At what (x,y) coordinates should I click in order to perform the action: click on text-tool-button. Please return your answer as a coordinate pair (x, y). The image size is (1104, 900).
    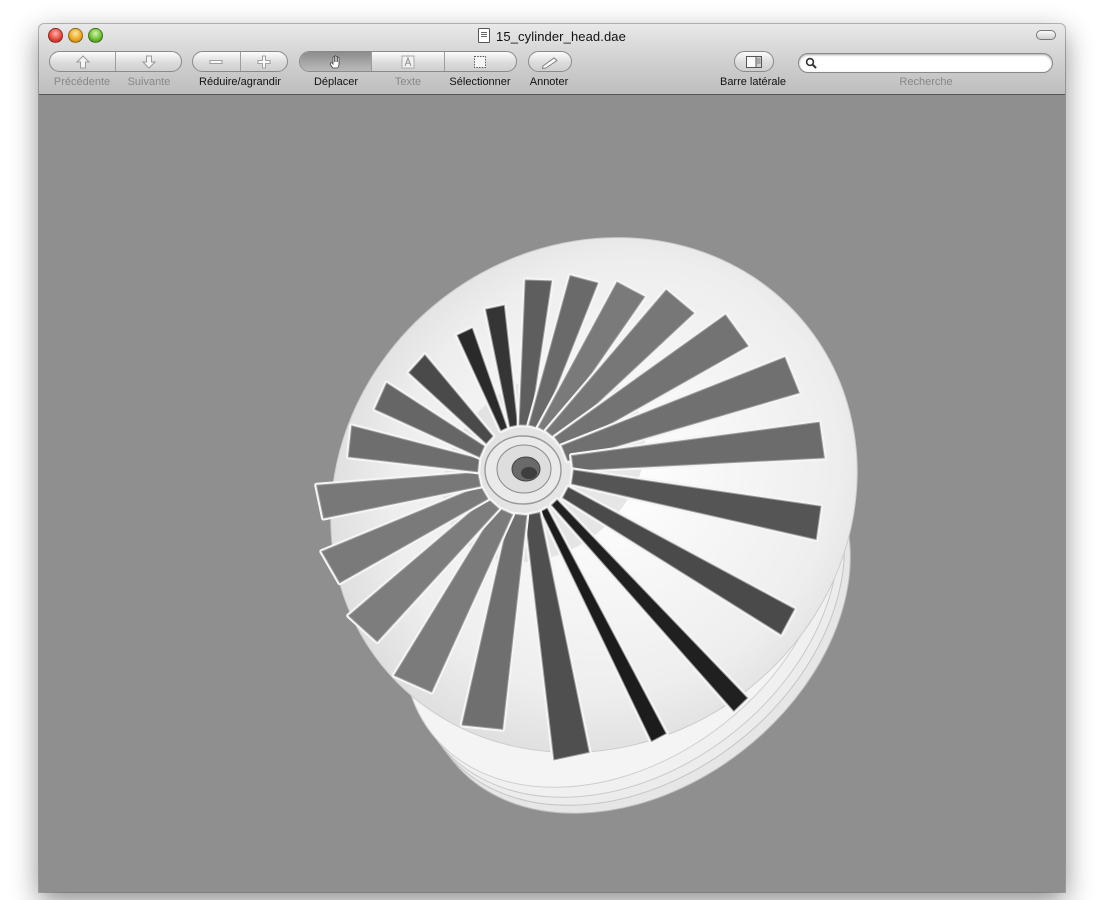
    Looking at the image, I should click on (407, 61).